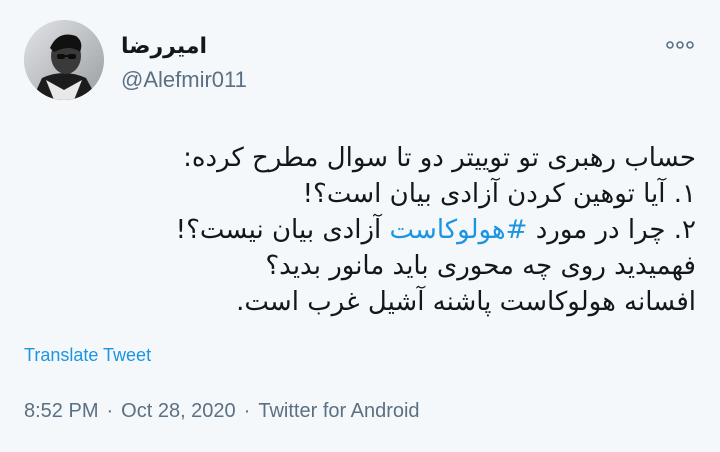 The image size is (720, 452). I want to click on tweet-line: ۱. آیا توهین کردن آزادی بیان است؟!, so click(499, 194).